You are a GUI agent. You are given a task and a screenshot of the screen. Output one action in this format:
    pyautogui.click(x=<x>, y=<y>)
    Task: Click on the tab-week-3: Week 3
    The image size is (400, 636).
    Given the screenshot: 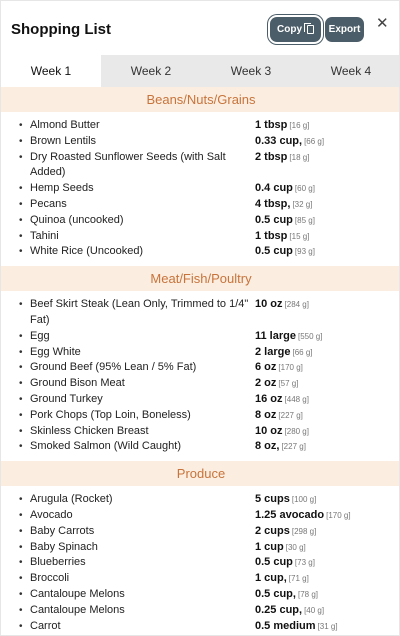 What is the action you would take?
    pyautogui.click(x=251, y=71)
    